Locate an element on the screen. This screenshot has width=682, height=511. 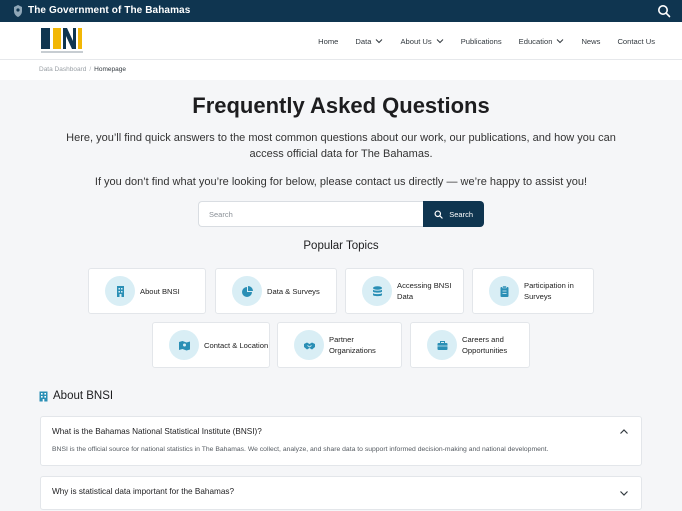
topic-label: Partner Organizations is located at coordinates (352, 345).